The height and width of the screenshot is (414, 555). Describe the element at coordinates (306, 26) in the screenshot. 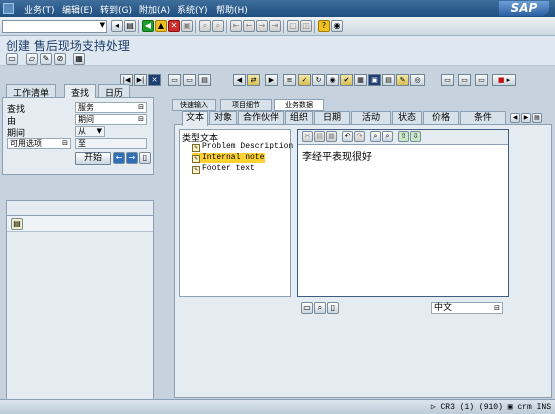

I see `shortcut-icon: ◫` at that location.